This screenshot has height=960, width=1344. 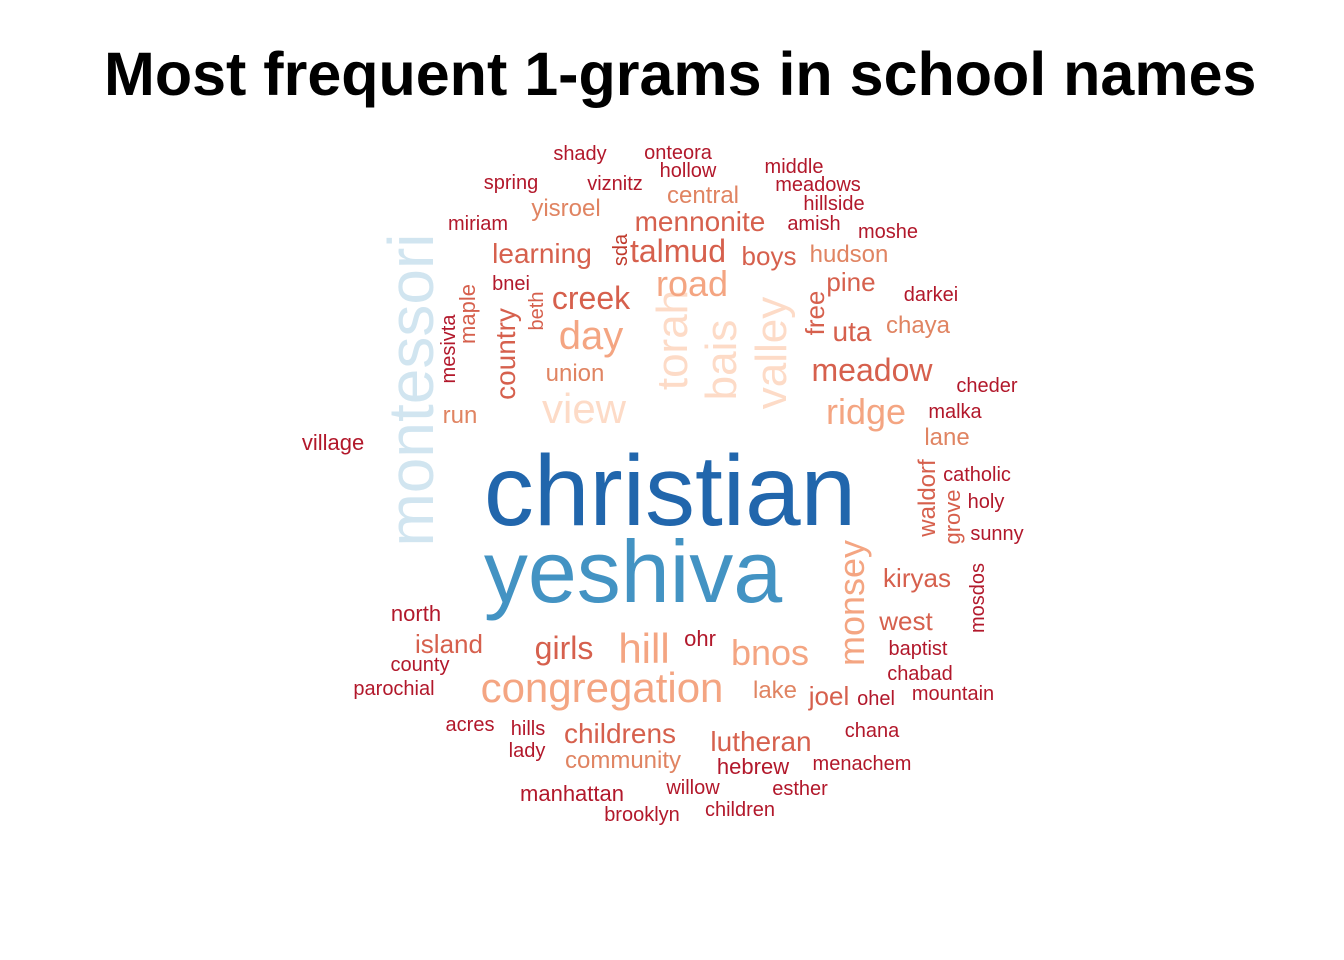 I want to click on word-mennonite: mennonite, so click(x=700, y=221).